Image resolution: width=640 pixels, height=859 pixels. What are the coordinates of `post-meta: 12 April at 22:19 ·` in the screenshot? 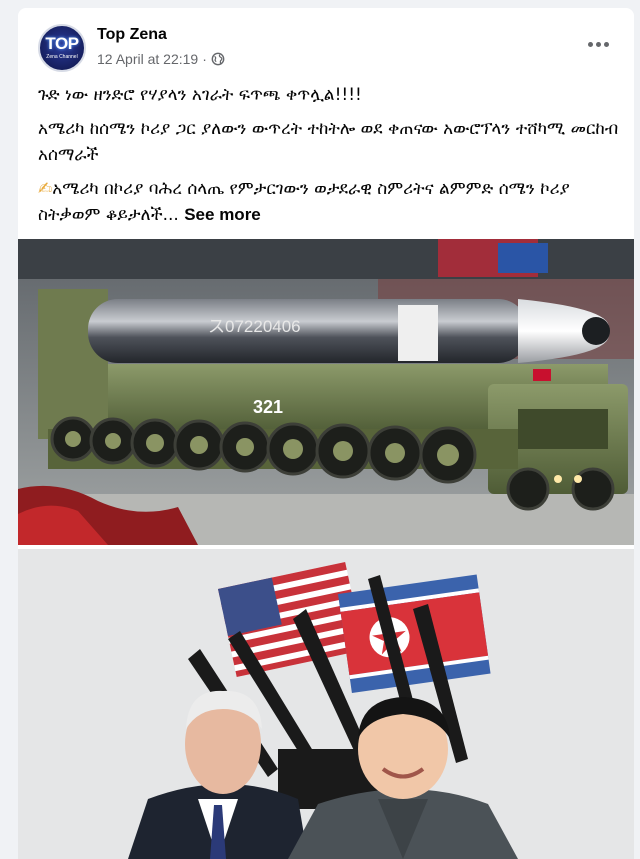 It's located at (161, 59).